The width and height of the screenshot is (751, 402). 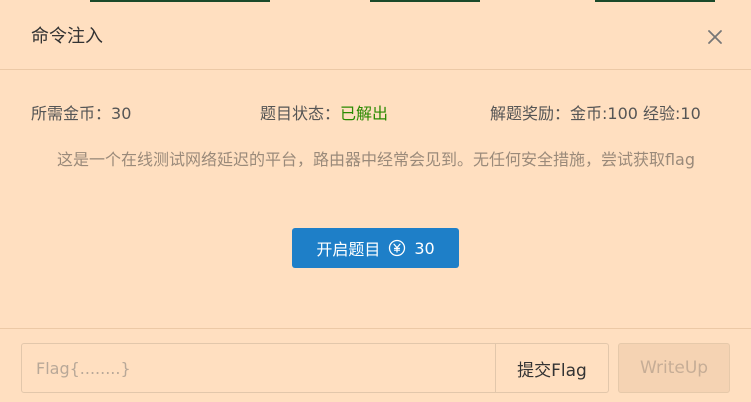 I want to click on writeup-button: WriteUp, so click(x=674, y=368).